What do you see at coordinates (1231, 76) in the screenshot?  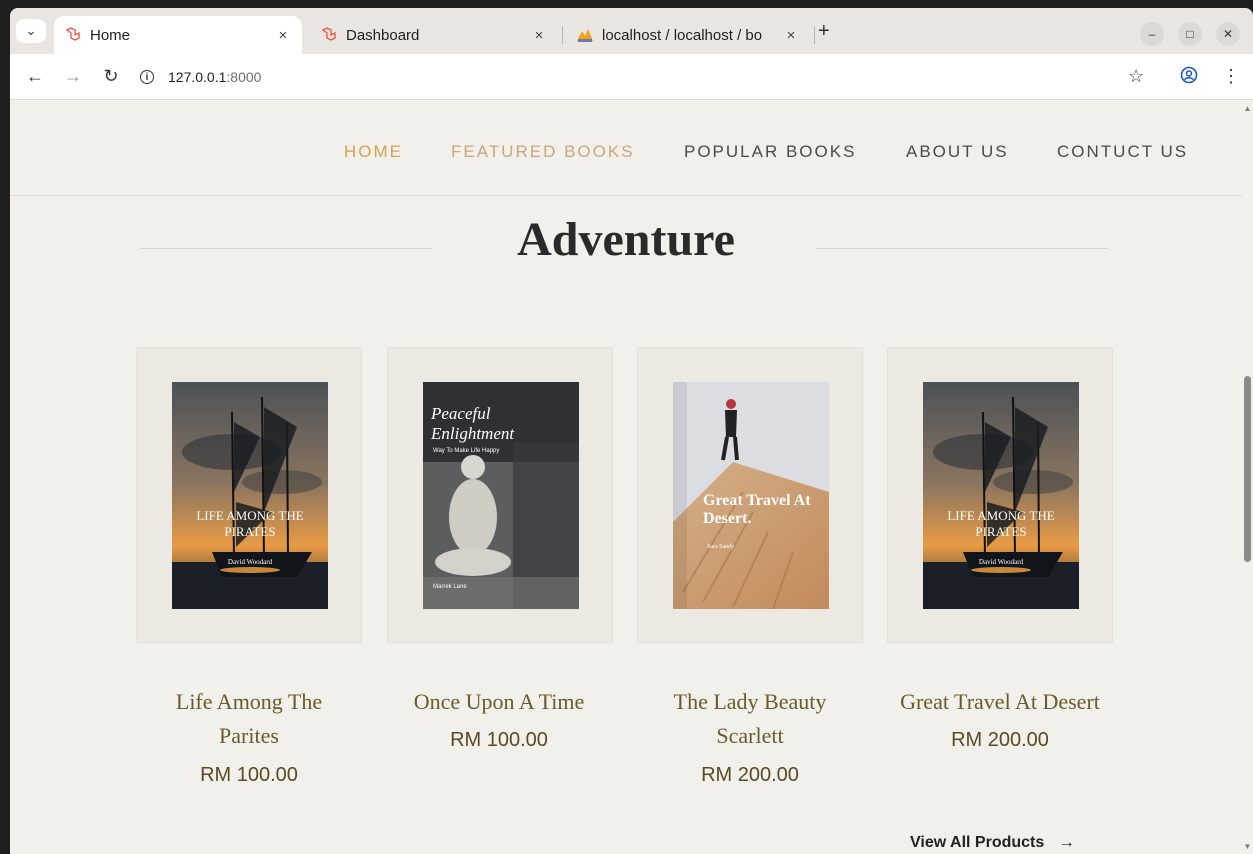 I see `menu-kebab-icon: ⋮` at bounding box center [1231, 76].